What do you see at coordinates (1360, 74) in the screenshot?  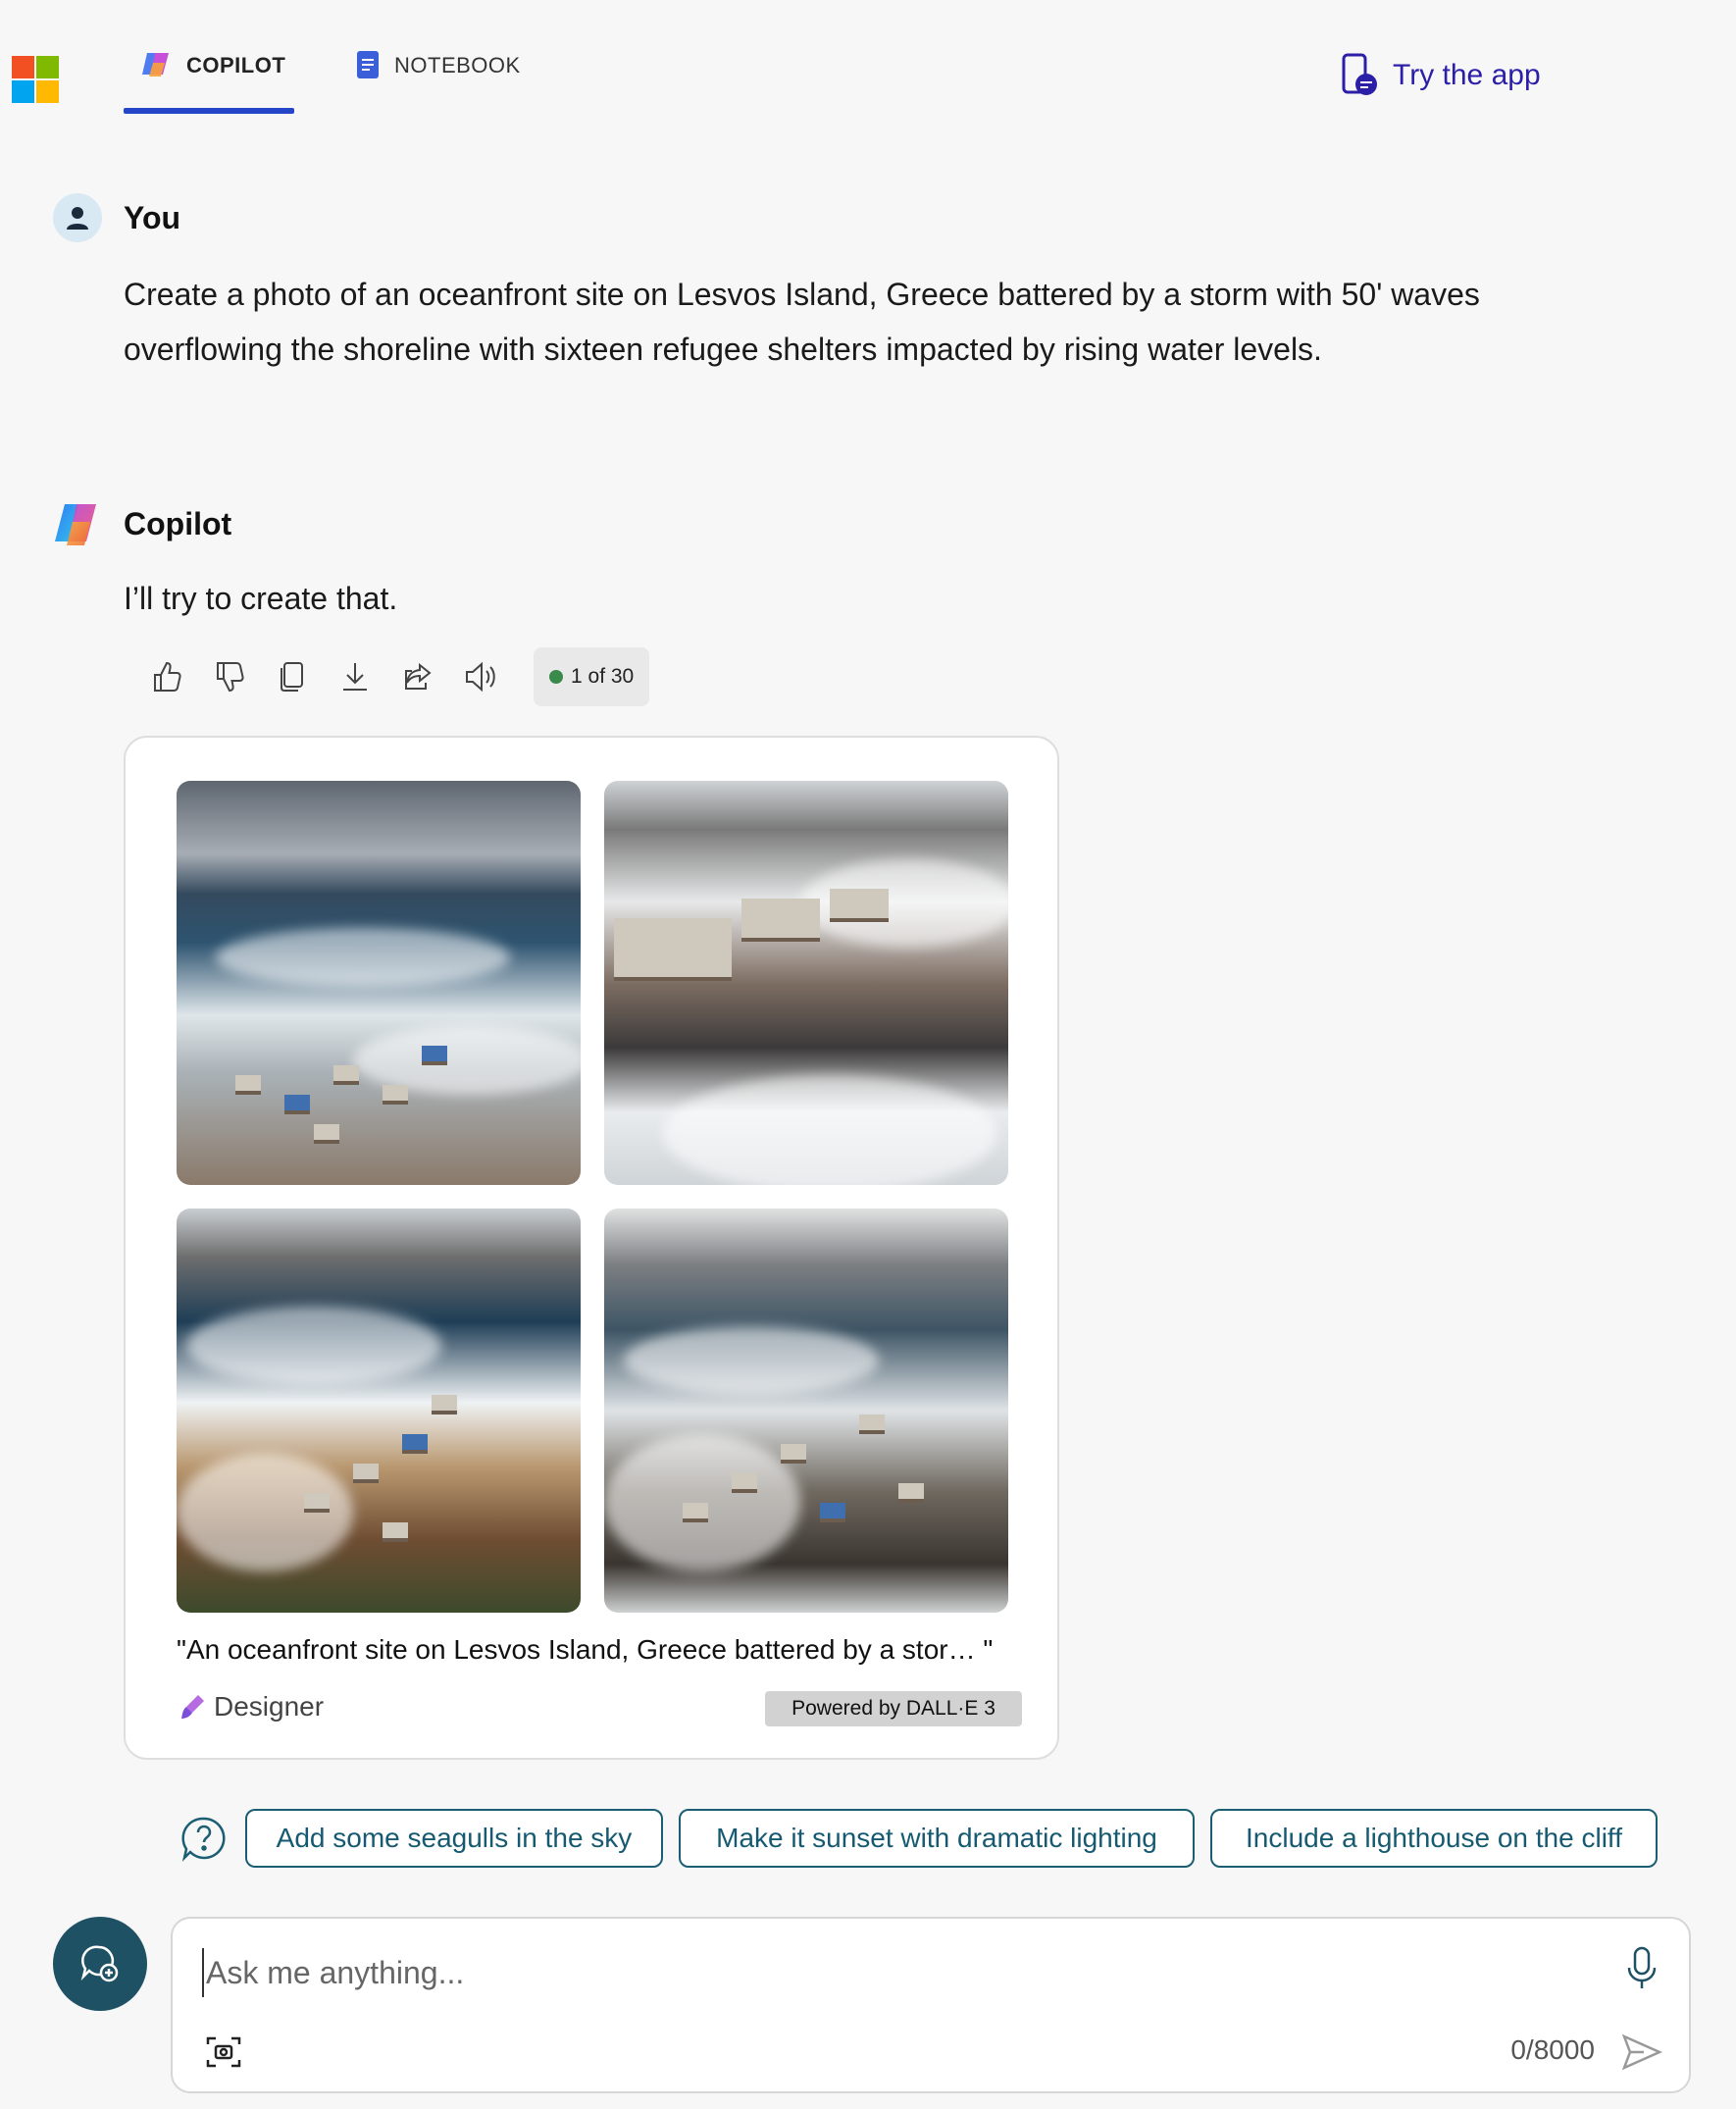 I see `mobile-app-icon` at bounding box center [1360, 74].